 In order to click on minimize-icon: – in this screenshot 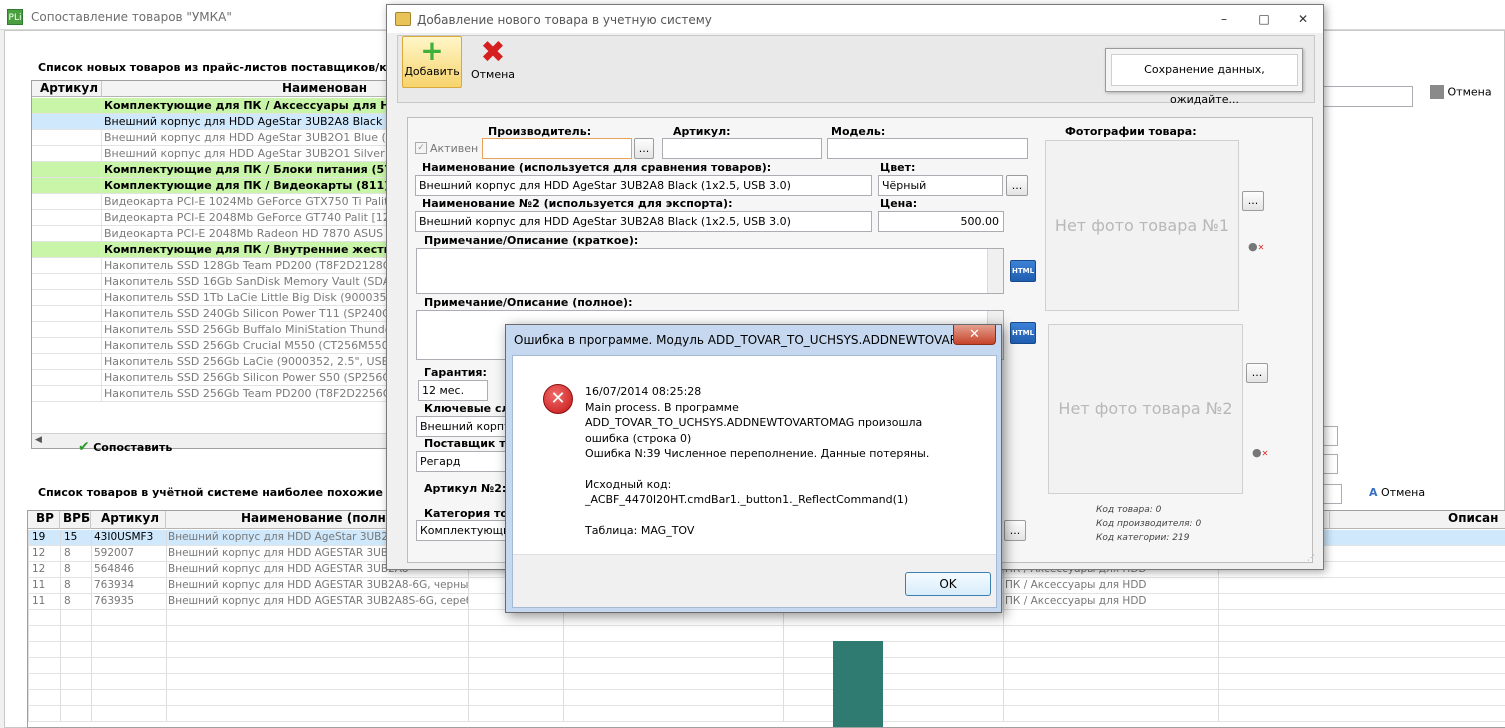, I will do `click(1224, 19)`.